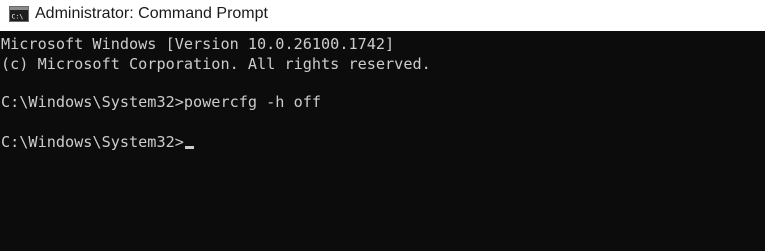 Image resolution: width=765 pixels, height=251 pixels. Describe the element at coordinates (189, 147) in the screenshot. I see `text-cursor` at that location.